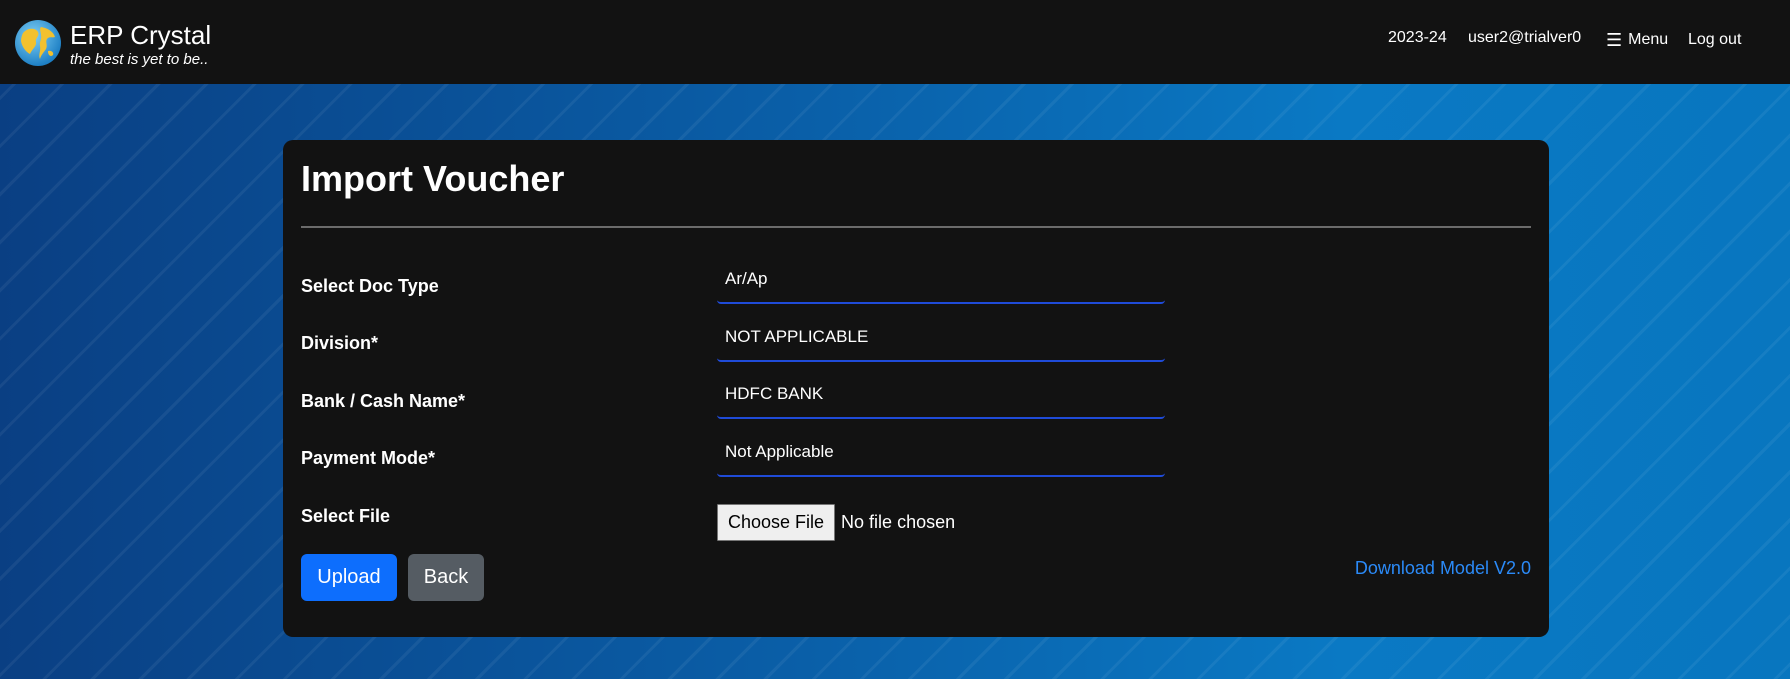  Describe the element at coordinates (433, 178) in the screenshot. I see `page-title: Import Voucher` at that location.